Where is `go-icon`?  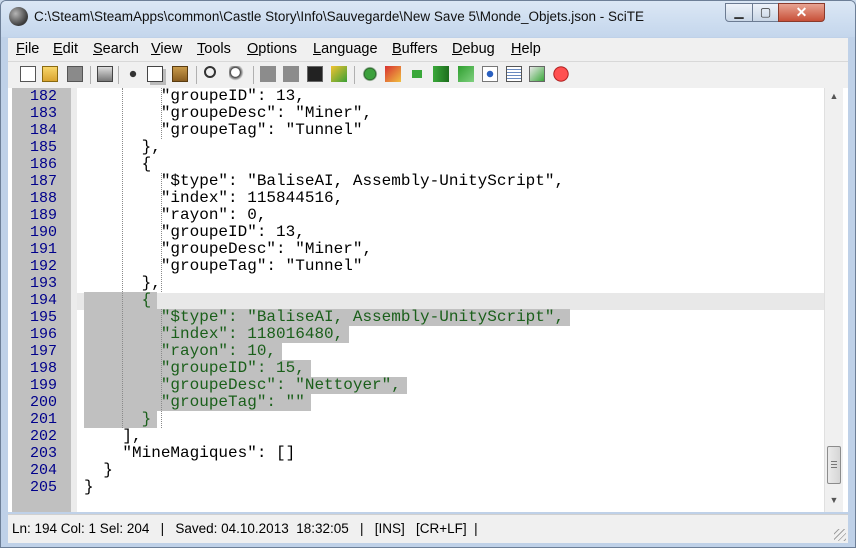 go-icon is located at coordinates (417, 74).